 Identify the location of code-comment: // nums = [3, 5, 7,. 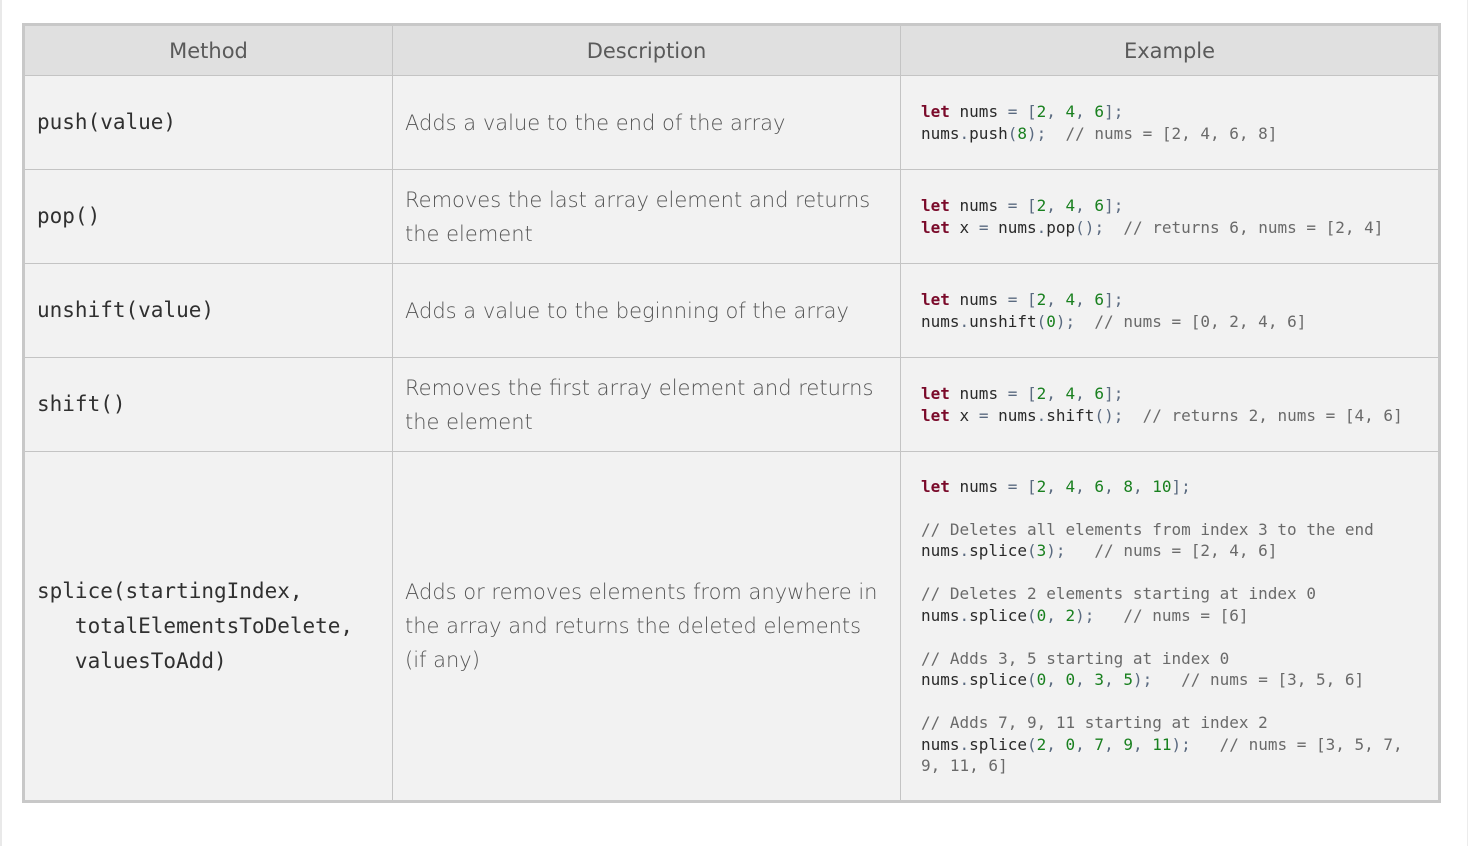
(1296, 744).